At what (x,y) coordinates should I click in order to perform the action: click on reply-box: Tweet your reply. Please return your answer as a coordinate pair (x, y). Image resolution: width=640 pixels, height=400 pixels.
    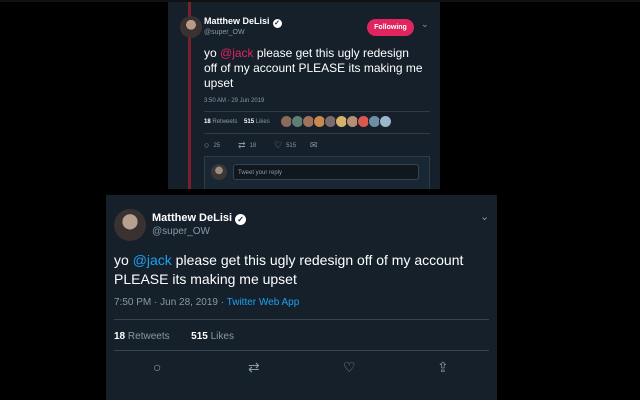
    Looking at the image, I should click on (317, 172).